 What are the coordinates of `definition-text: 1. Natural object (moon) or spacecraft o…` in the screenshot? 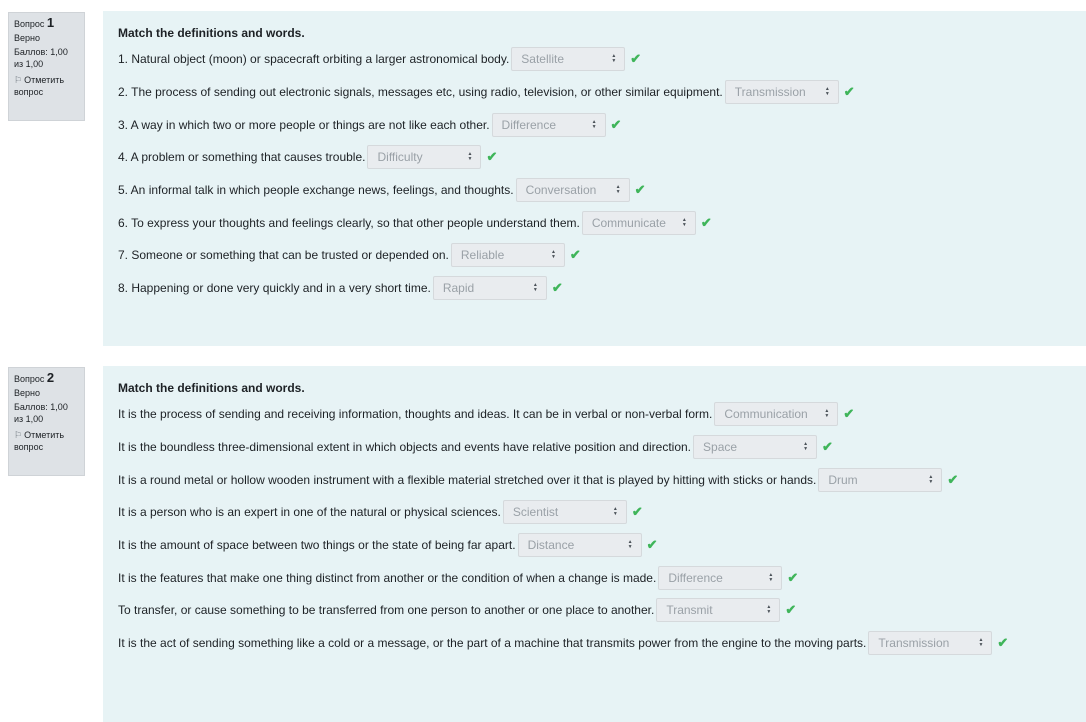 It's located at (314, 59).